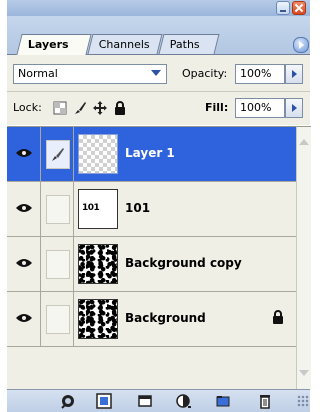 This screenshot has height=412, width=320. I want to click on lock-image-pixels-icon, so click(80, 108).